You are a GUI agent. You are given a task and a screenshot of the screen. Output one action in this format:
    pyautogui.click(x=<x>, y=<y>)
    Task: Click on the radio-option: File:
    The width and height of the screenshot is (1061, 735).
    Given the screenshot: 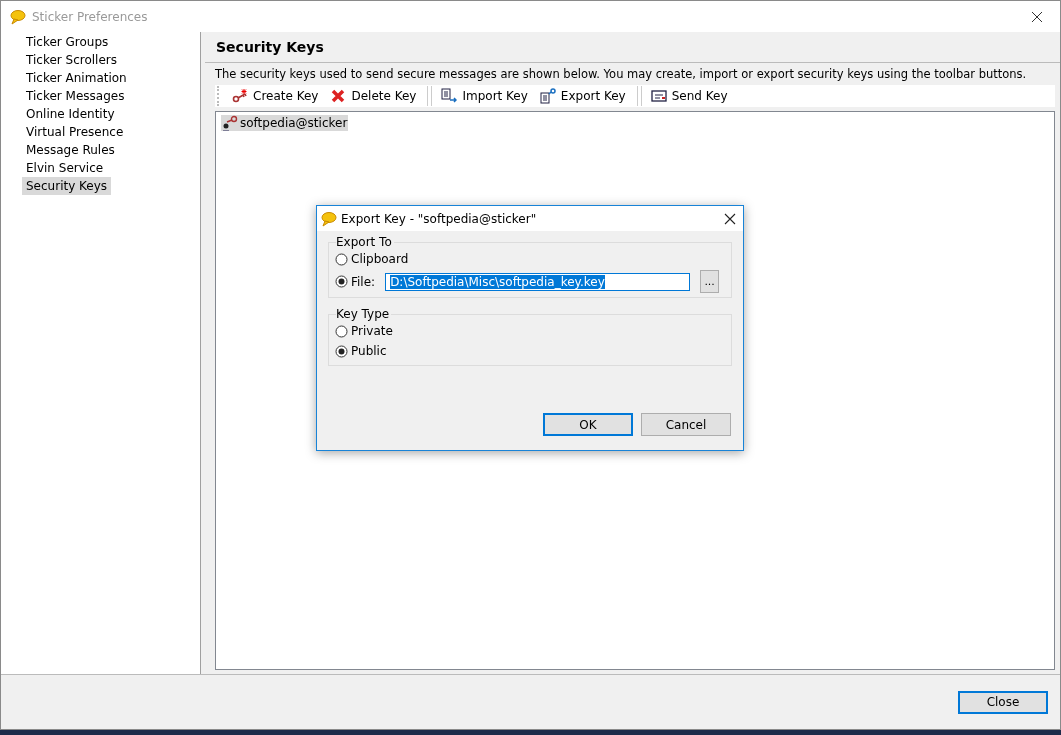 What is the action you would take?
    pyautogui.click(x=355, y=281)
    